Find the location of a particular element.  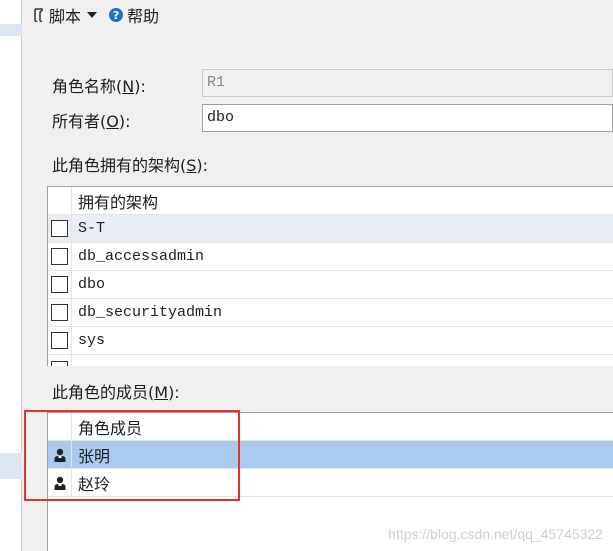

script-label: 脚本 is located at coordinates (65, 16).